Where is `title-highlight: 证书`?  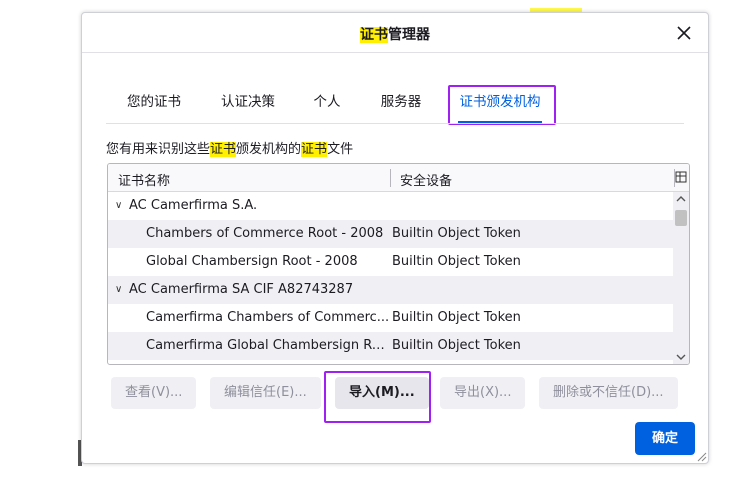
title-highlight: 证书 is located at coordinates (374, 35).